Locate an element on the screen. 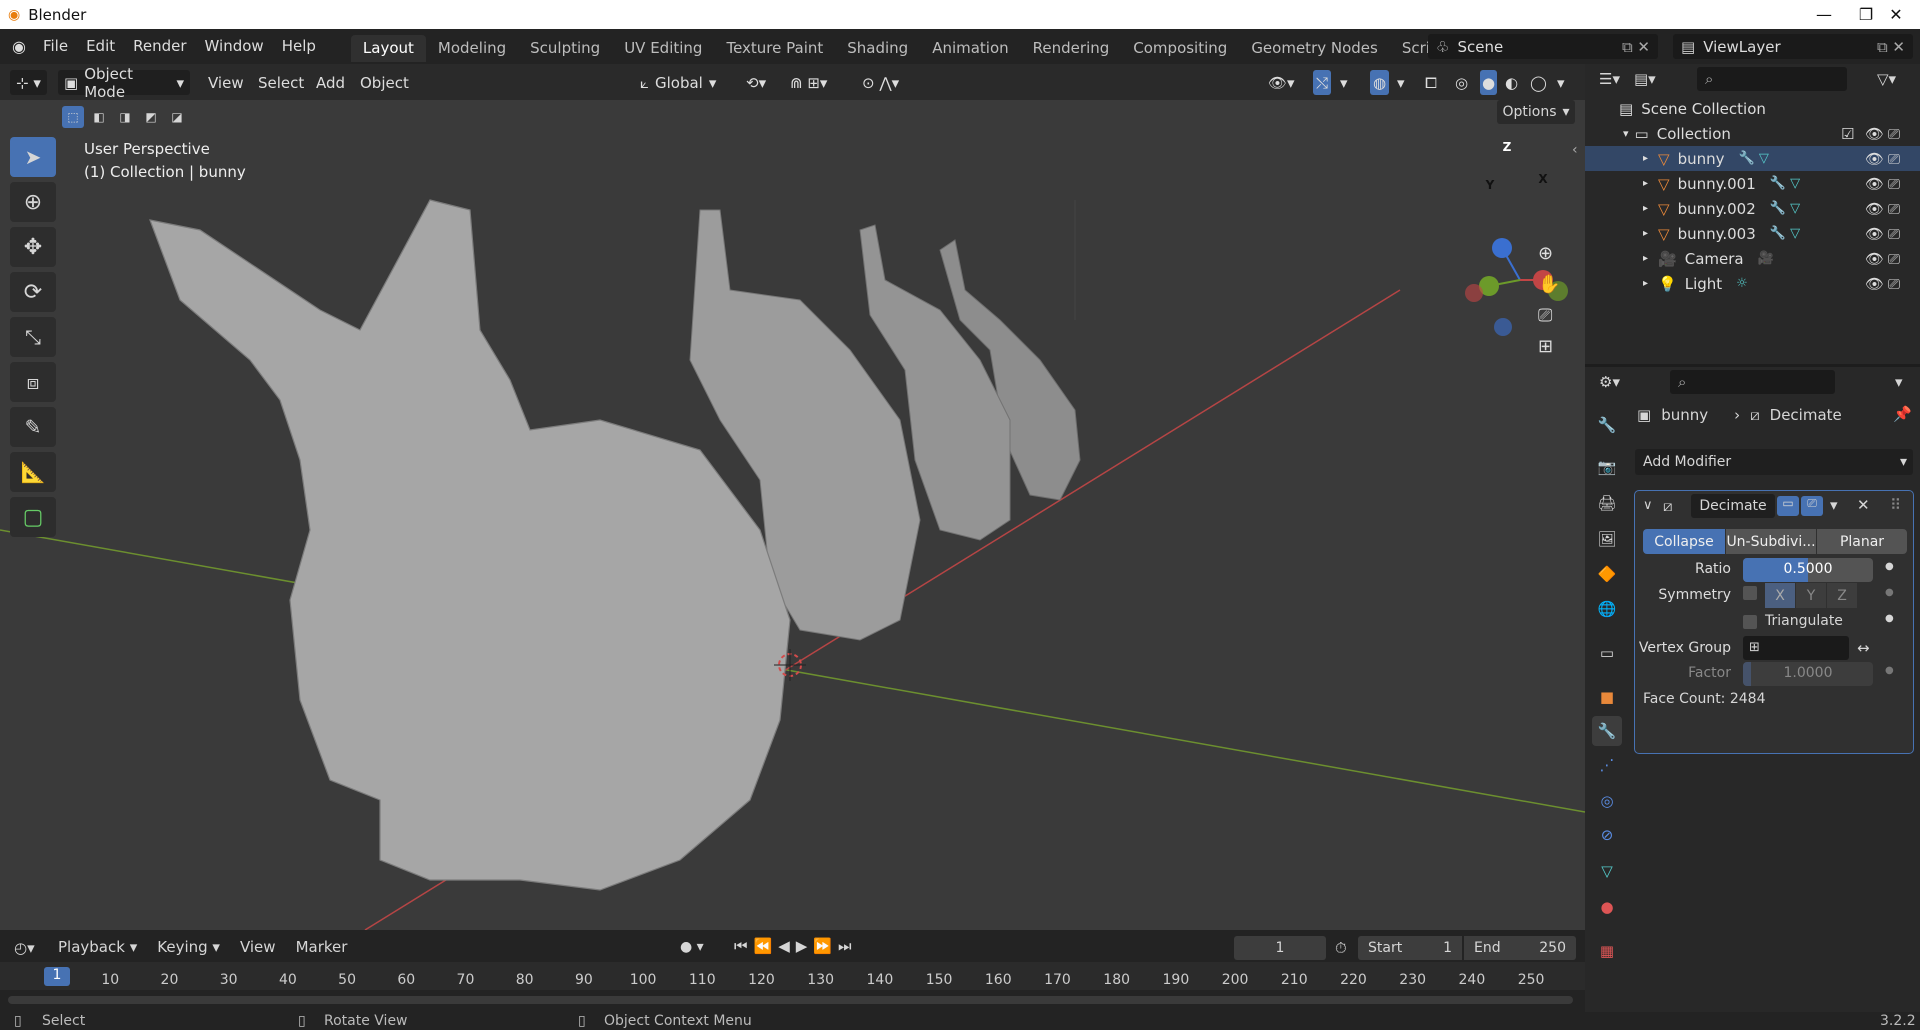 This screenshot has height=1030, width=1920. camera-icon: 🎥 is located at coordinates (1766, 258).